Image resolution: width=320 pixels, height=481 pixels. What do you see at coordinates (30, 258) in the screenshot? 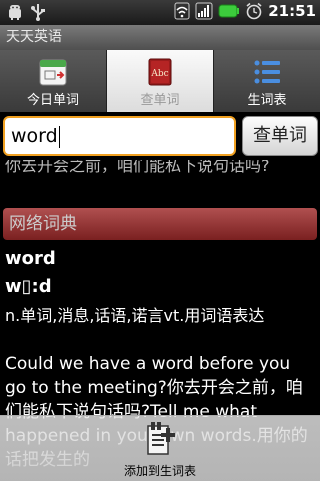
I see `headword: word` at bounding box center [30, 258].